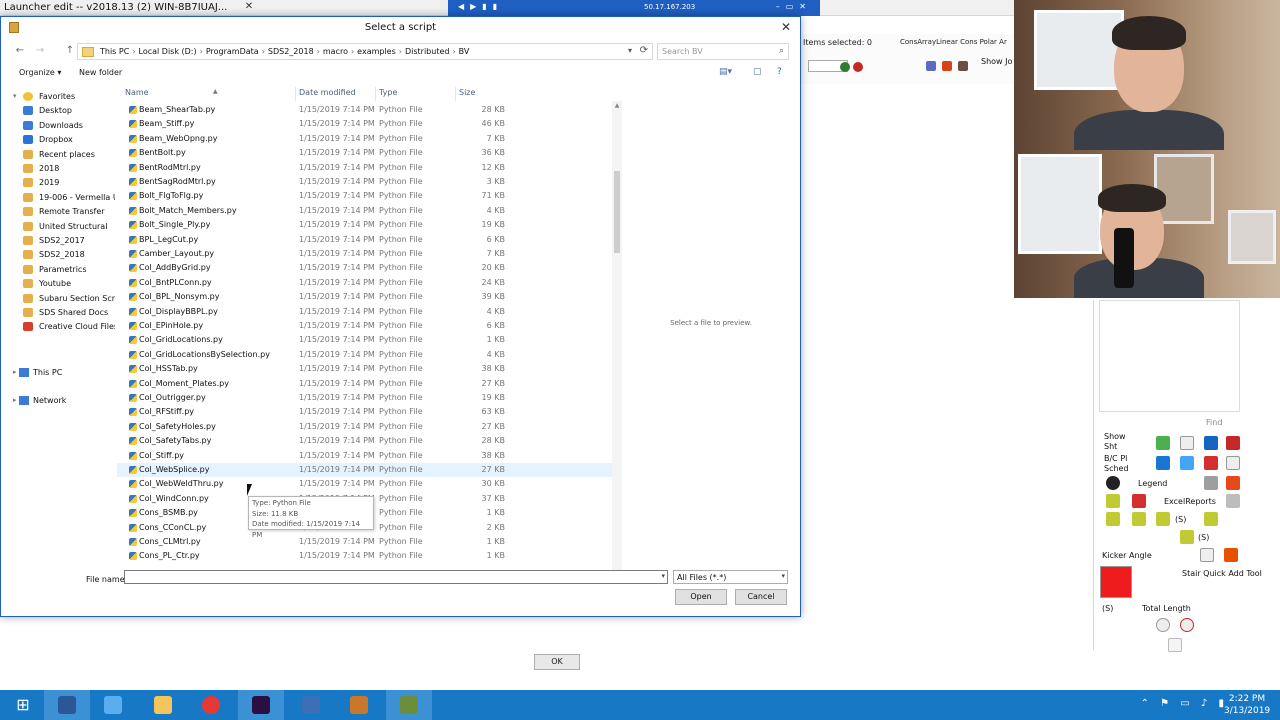  I want to click on nav-item: Dropbox, so click(63, 140).